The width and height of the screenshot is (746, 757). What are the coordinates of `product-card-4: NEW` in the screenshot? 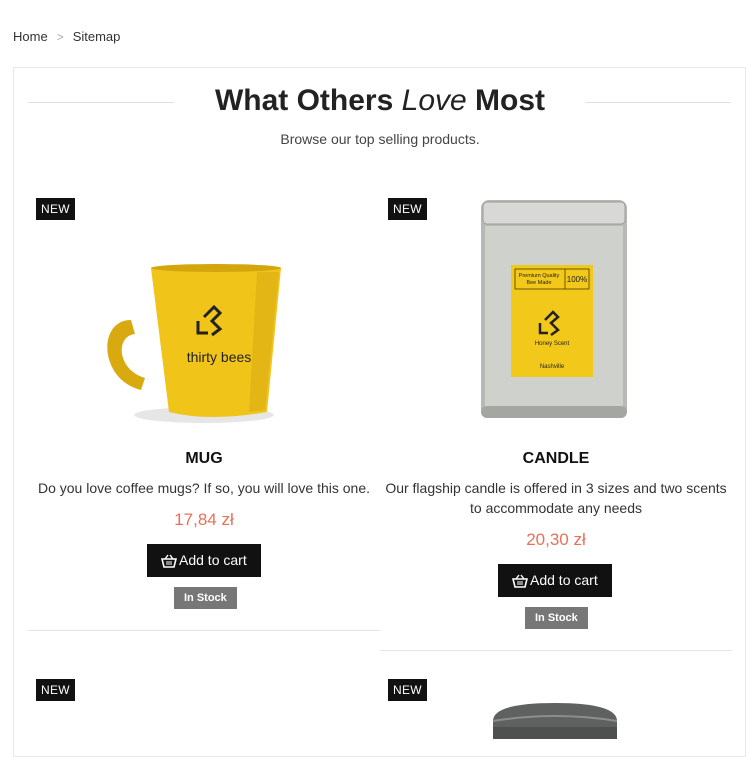 It's located at (556, 705).